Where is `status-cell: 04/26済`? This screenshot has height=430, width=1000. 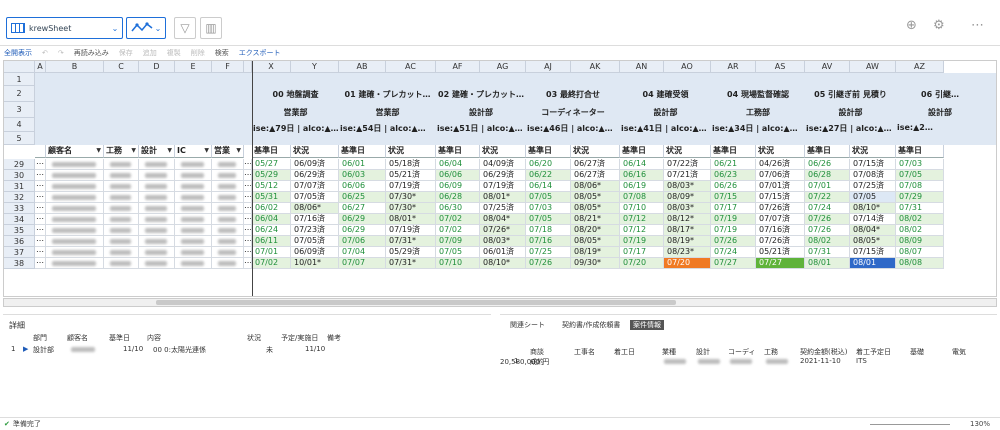 status-cell: 04/26済 is located at coordinates (780, 164).